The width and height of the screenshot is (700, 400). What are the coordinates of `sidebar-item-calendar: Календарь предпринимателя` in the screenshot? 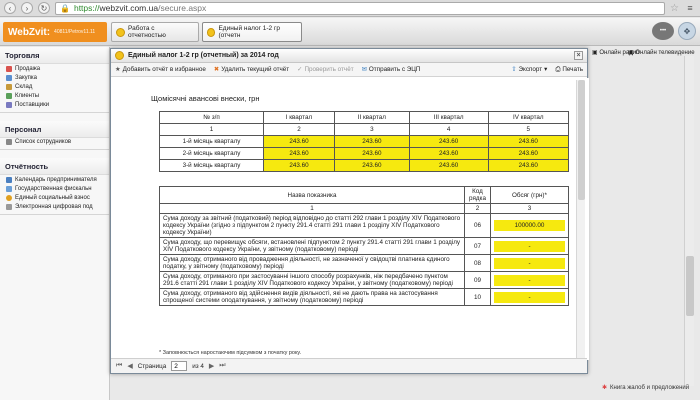 It's located at (54, 179).